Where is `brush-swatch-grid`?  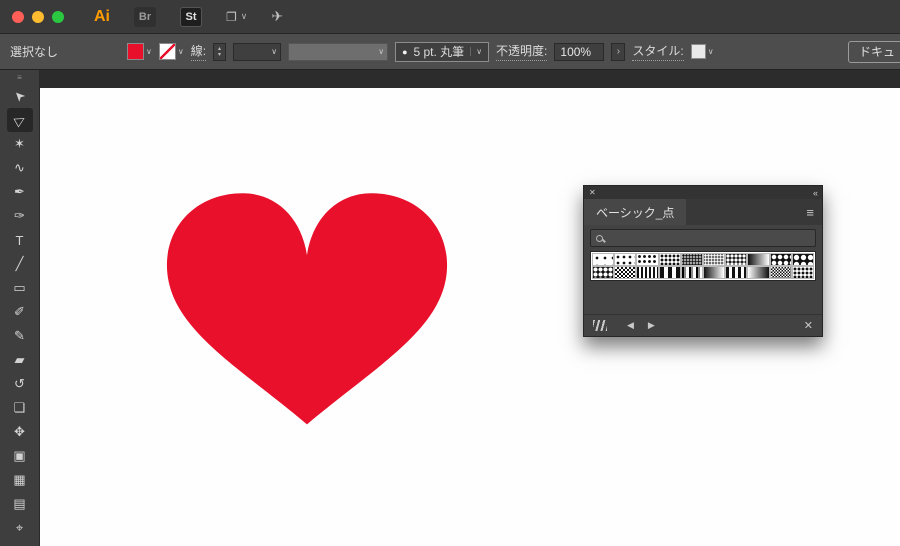
brush-swatch-grid is located at coordinates (703, 266).